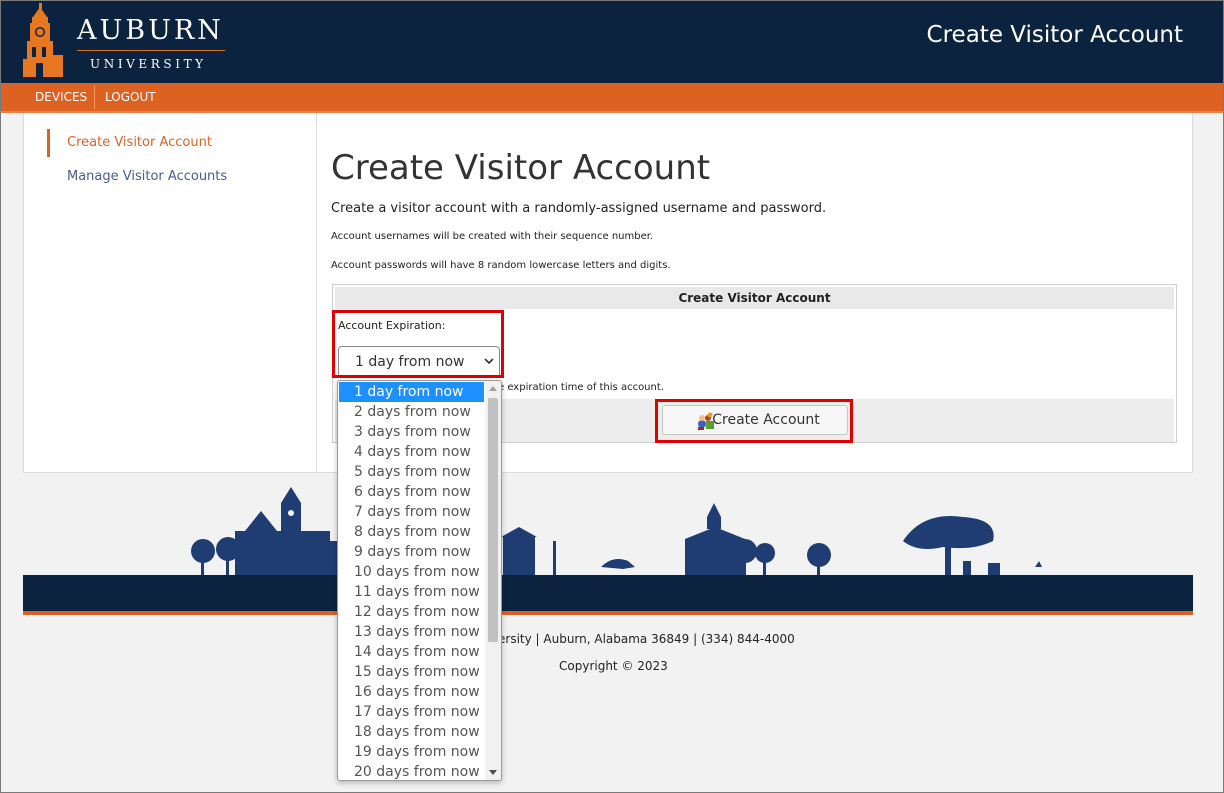  Describe the element at coordinates (411, 452) in the screenshot. I see `dropdown-option: 4 days from now` at that location.